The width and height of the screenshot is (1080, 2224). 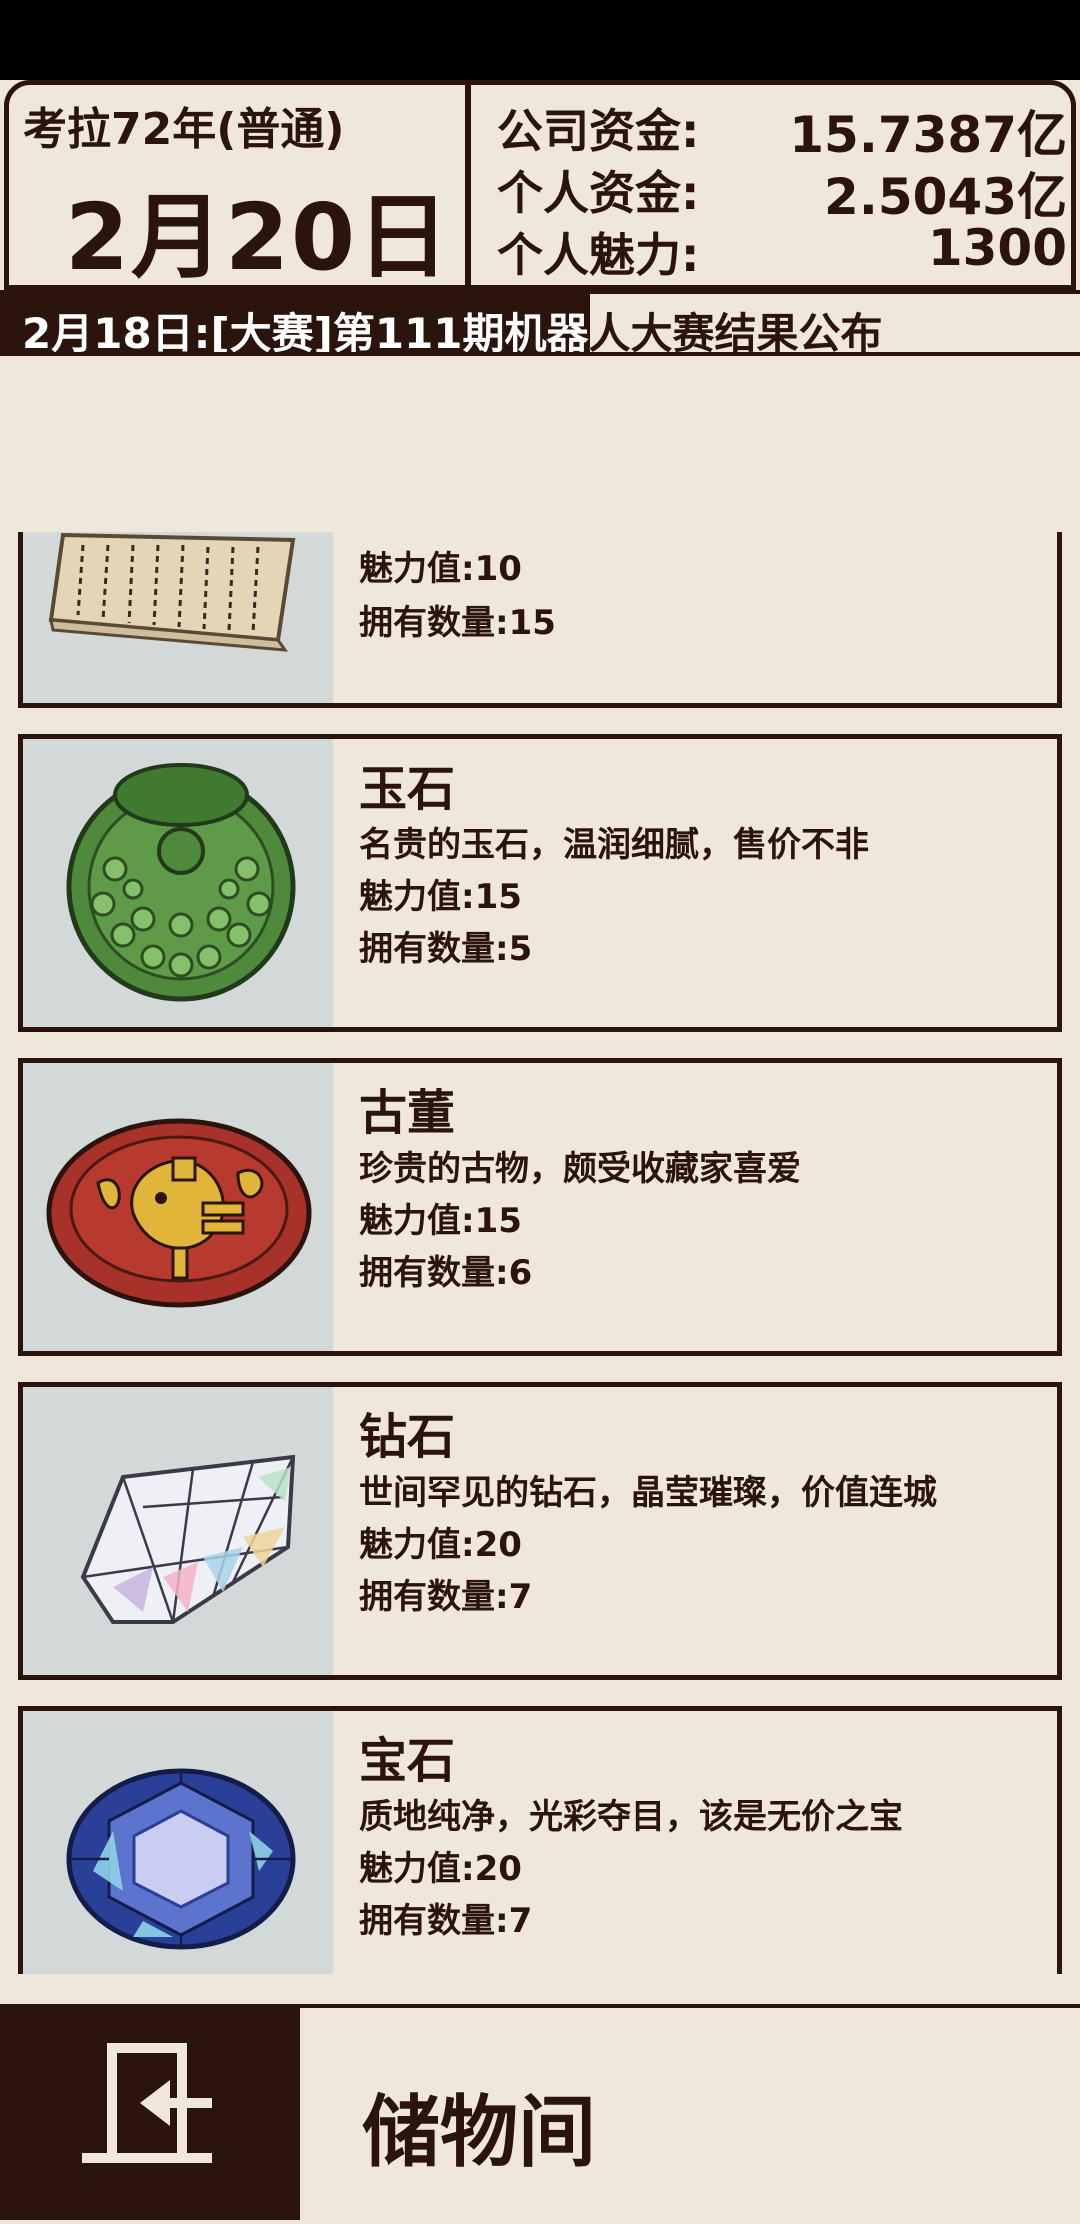 What do you see at coordinates (147, 2103) in the screenshot?
I see `exit-icon` at bounding box center [147, 2103].